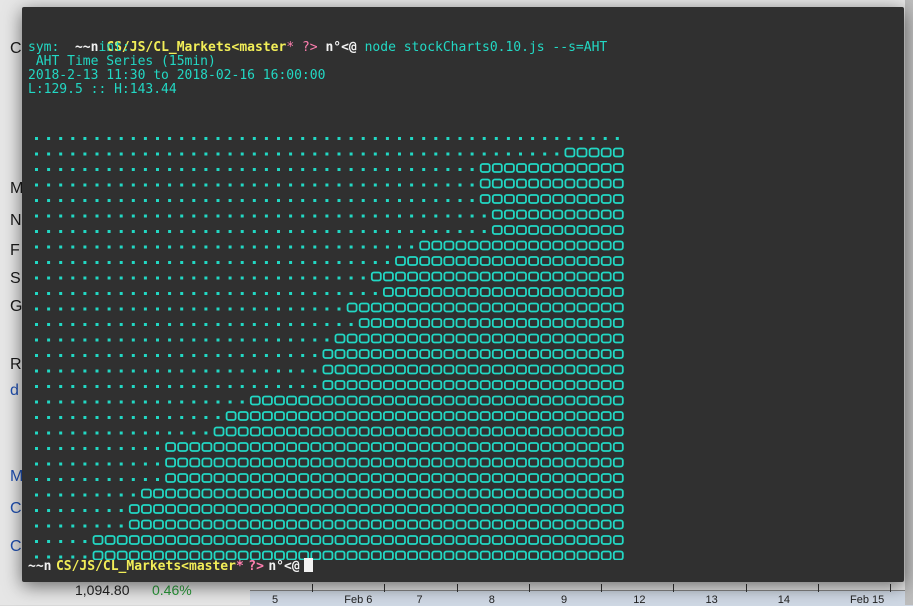  I want to click on background-left-letter: d, so click(14, 391).